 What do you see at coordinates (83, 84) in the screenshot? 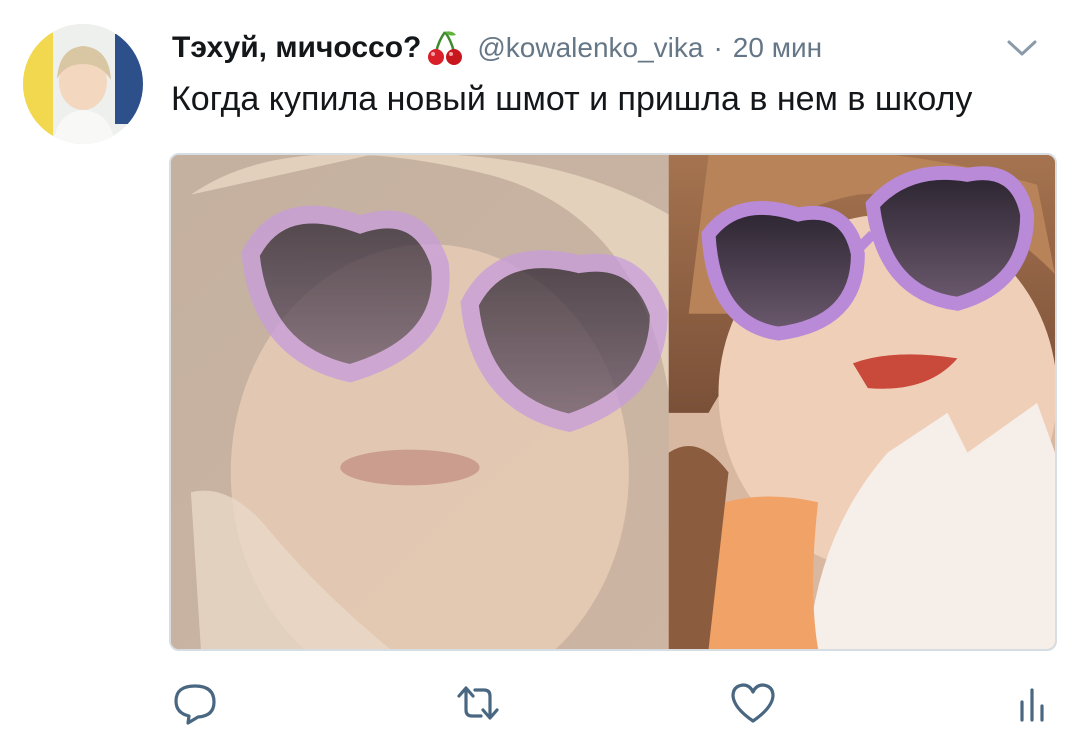
I see `author-avatar` at bounding box center [83, 84].